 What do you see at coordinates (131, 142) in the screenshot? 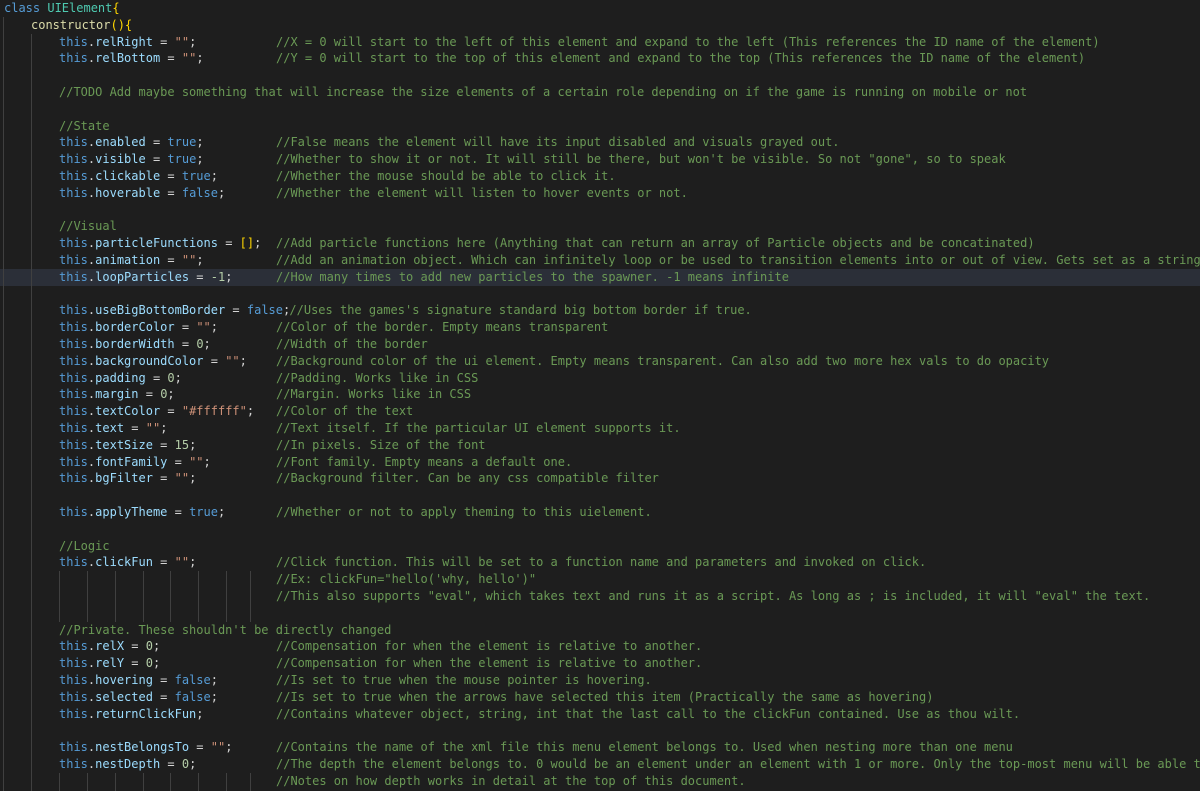
I see `code-statement: this.enabled = true;` at bounding box center [131, 142].